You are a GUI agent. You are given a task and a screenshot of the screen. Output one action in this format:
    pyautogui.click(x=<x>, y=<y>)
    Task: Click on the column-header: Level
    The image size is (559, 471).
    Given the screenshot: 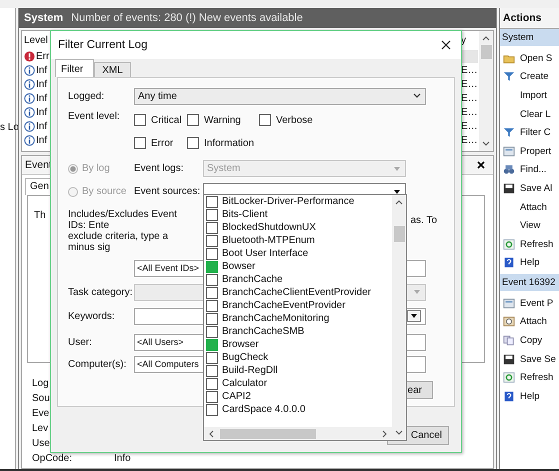 What is the action you would take?
    pyautogui.click(x=36, y=40)
    